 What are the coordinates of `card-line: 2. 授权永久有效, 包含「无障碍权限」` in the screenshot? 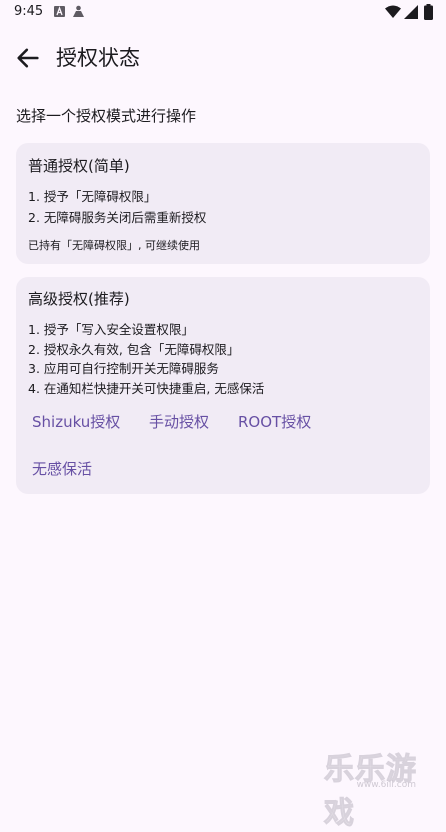 It's located at (134, 349).